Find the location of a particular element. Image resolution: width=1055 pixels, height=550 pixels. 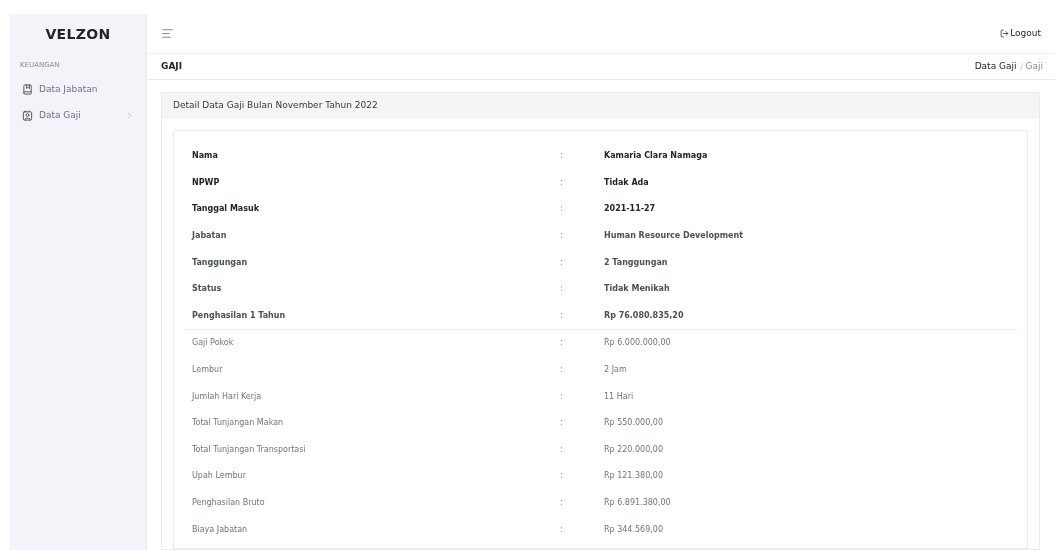

field-value: 11 Hari is located at coordinates (619, 396).